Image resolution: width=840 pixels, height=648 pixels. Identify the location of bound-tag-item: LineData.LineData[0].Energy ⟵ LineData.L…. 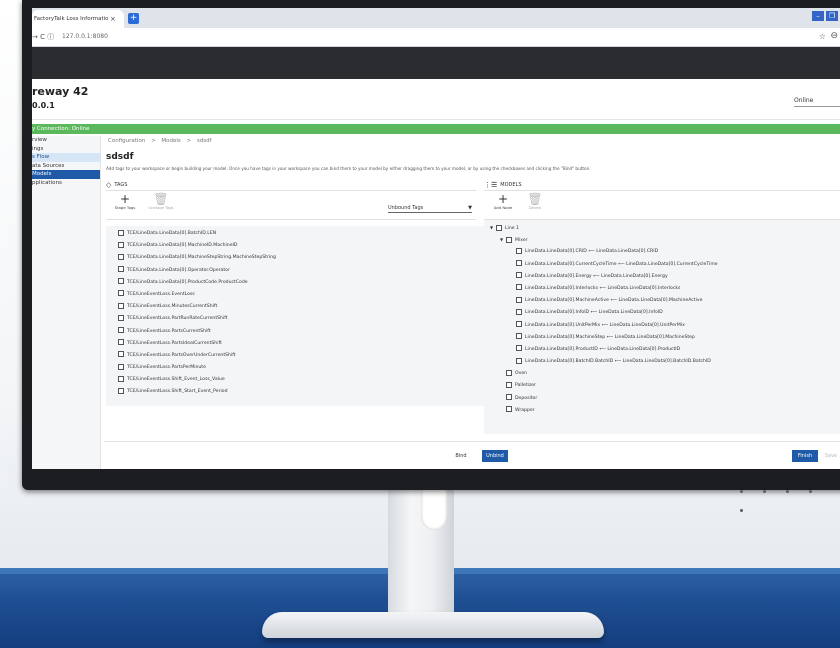
(665, 277).